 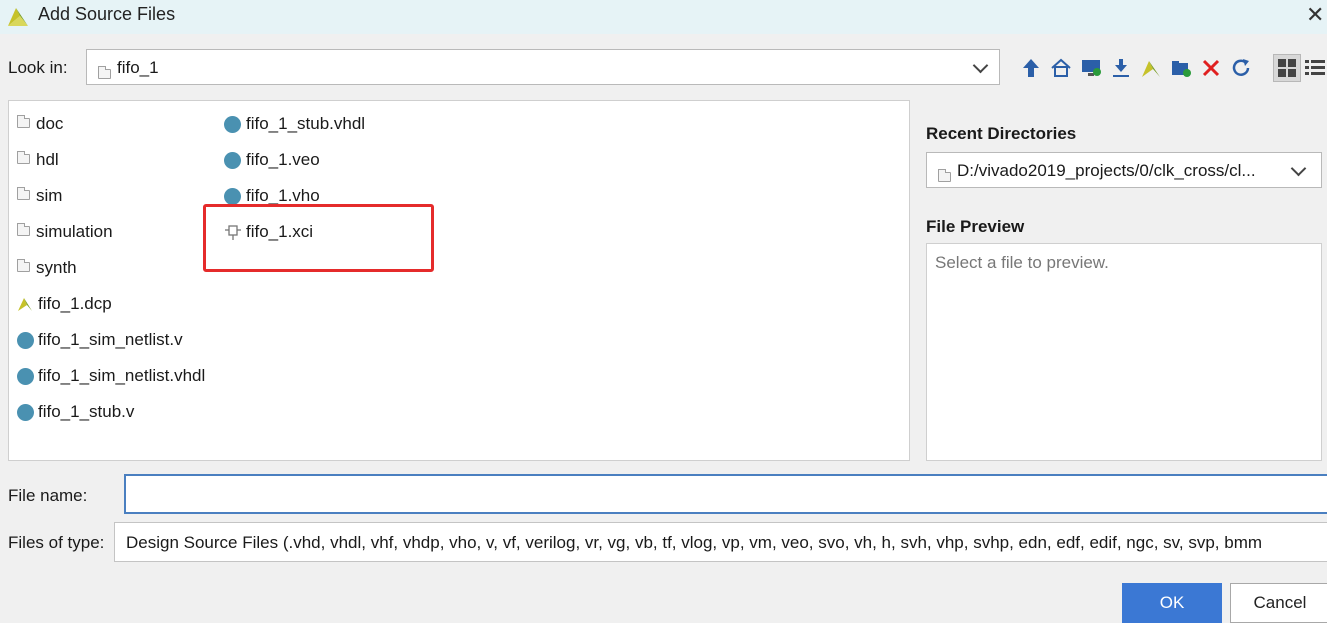 I want to click on delete-icon, so click(x=1211, y=68).